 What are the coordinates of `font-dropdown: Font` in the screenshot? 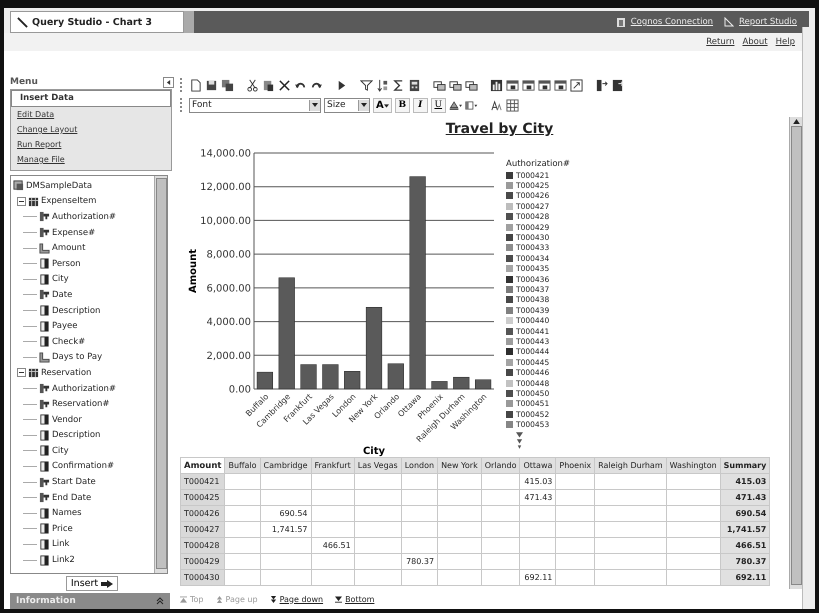 It's located at (255, 105).